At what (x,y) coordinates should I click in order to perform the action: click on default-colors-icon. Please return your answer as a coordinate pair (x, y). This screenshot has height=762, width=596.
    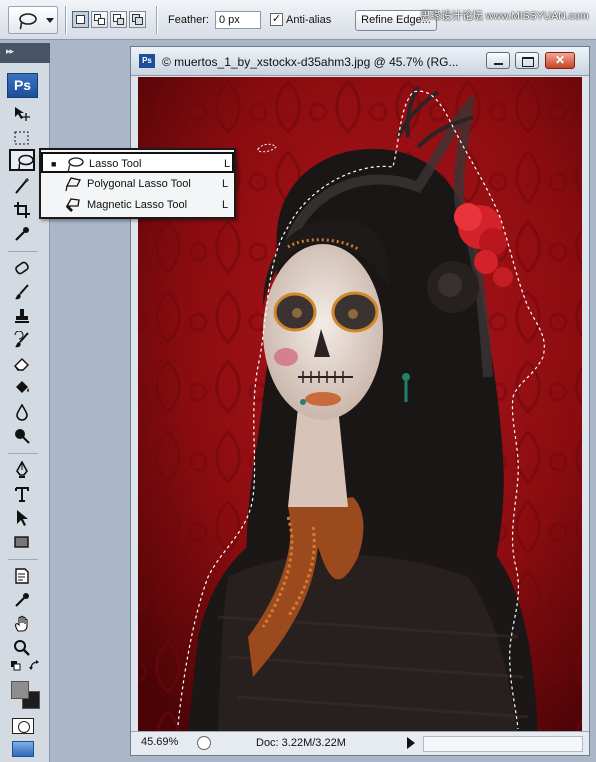
    Looking at the image, I should click on (16, 666).